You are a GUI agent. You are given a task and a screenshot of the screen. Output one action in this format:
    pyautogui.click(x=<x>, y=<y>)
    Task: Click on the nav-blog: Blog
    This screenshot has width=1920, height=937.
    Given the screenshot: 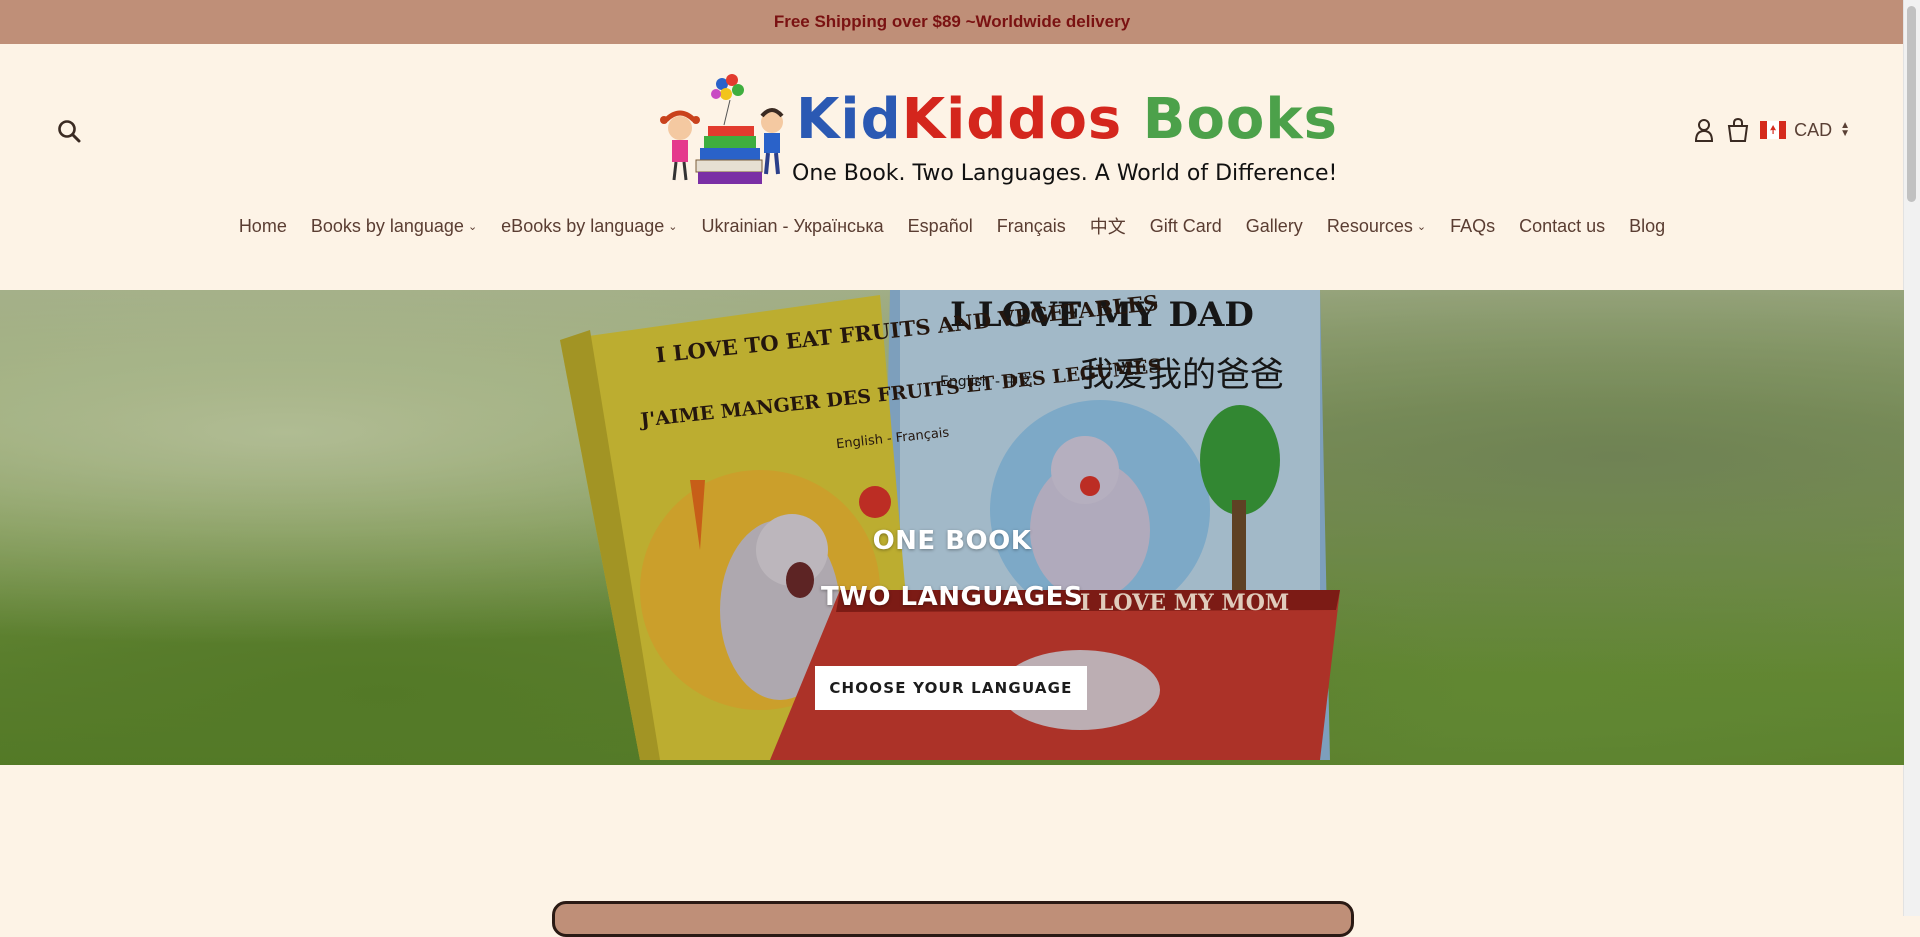 What is the action you would take?
    pyautogui.click(x=1647, y=226)
    